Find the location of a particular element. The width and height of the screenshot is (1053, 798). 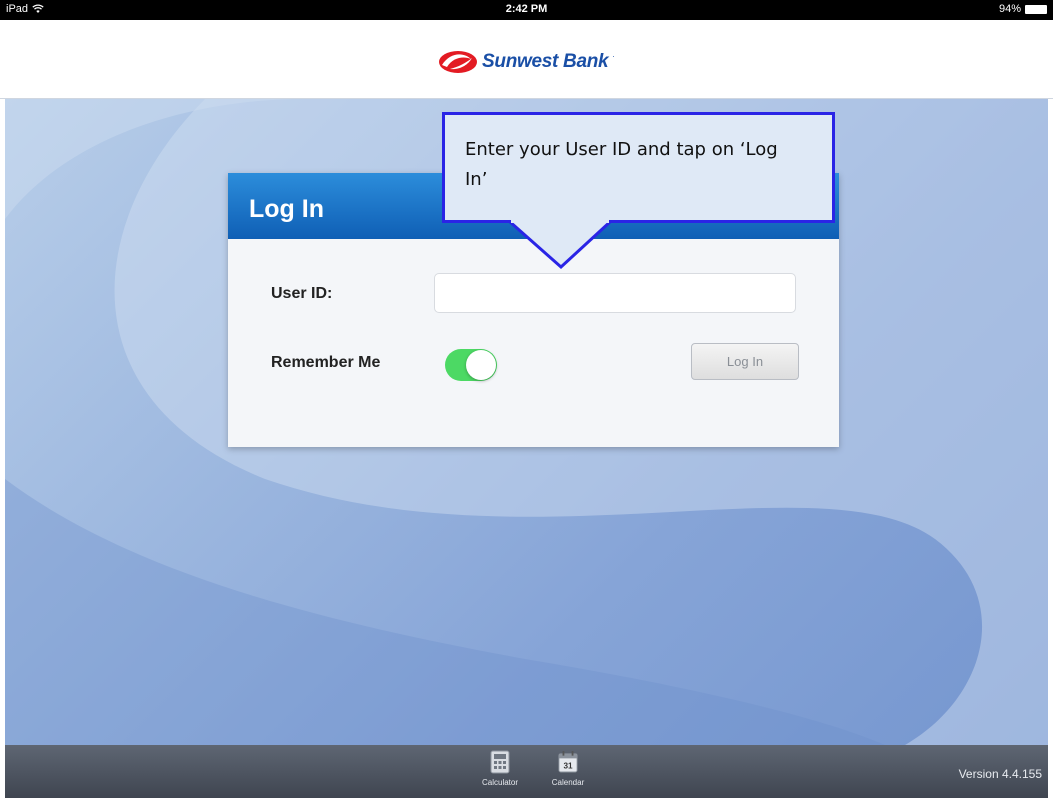

calendar-day: 31 is located at coordinates (568, 765).